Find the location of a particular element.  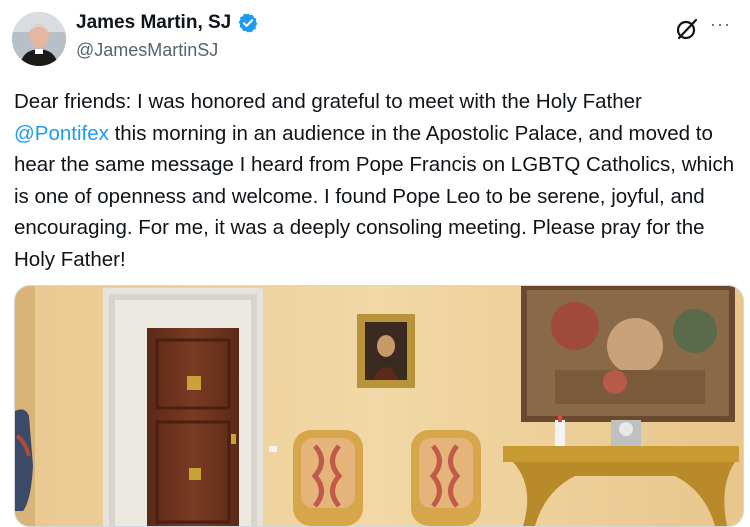

chair-left is located at coordinates (328, 478).